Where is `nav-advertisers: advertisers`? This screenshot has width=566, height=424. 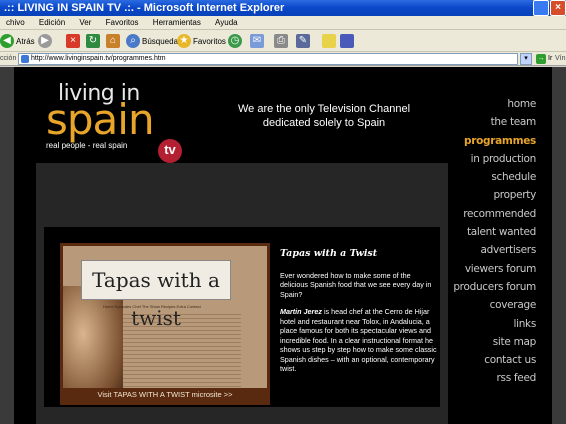 nav-advertisers: advertisers is located at coordinates (494, 250).